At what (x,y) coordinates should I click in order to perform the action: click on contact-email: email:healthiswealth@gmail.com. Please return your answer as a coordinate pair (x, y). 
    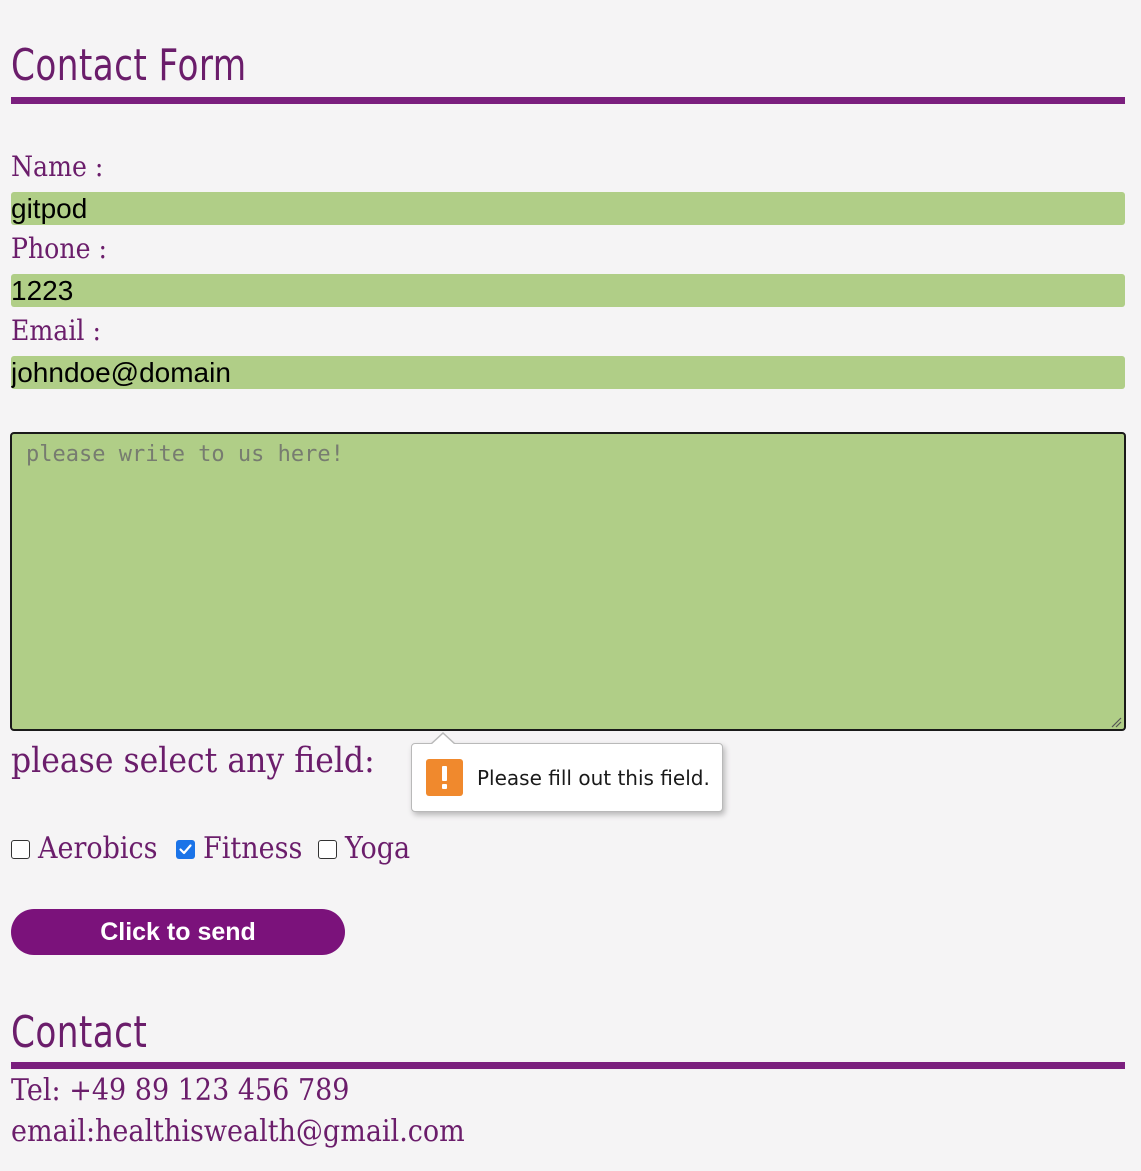
    Looking at the image, I should click on (238, 1132).